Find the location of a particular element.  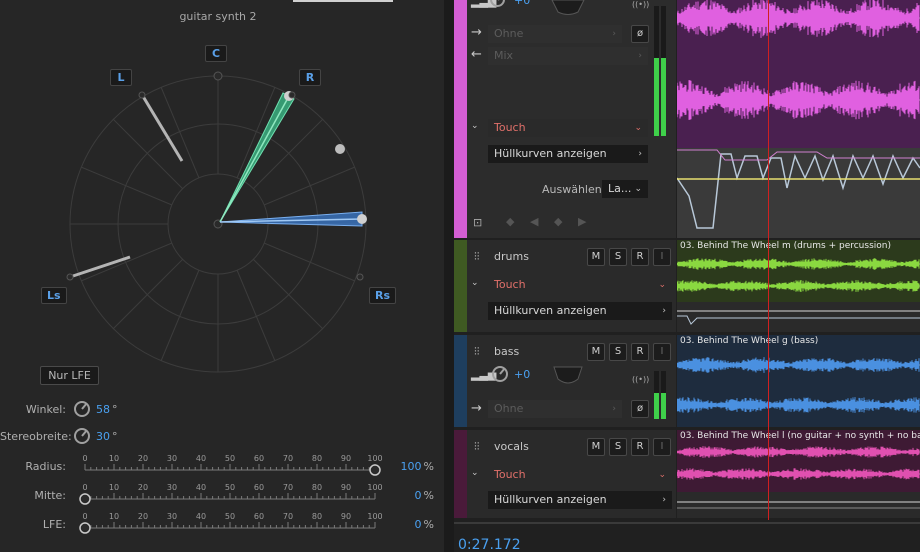

level-meter-right is located at coordinates (663, 71).